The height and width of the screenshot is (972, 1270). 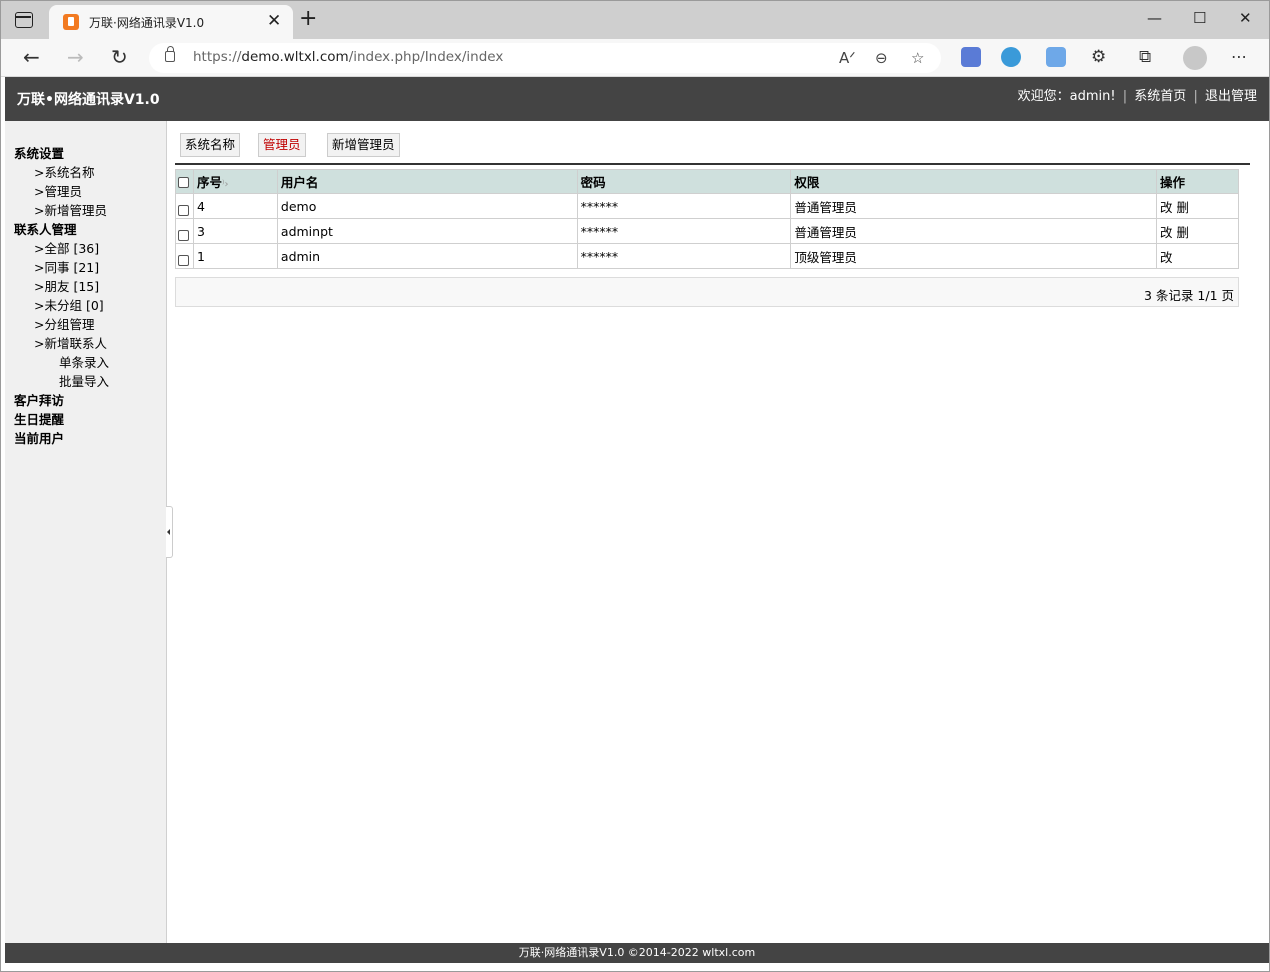 I want to click on tab-strip: 万联·网络通讯录V1.0 ✕ + — ☐ ✕, so click(x=635, y=20).